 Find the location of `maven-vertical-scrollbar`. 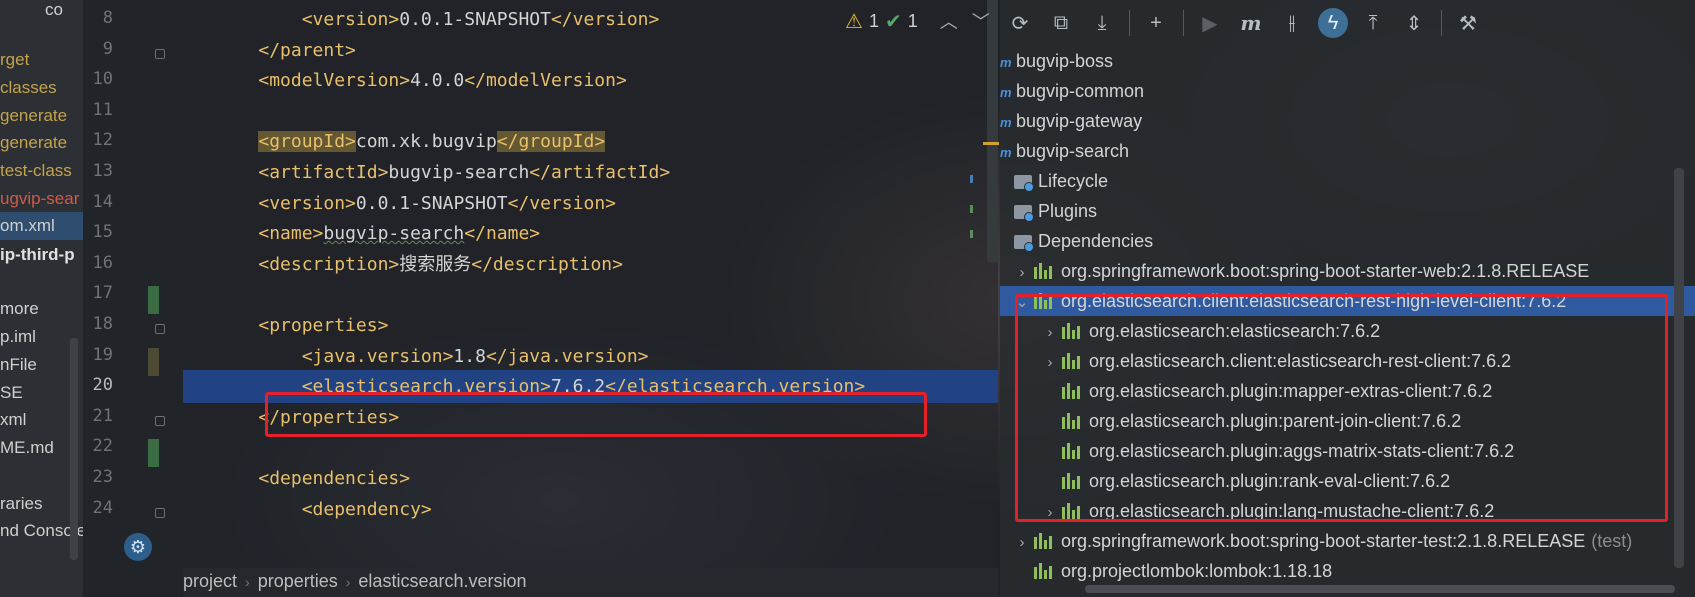

maven-vertical-scrollbar is located at coordinates (1679, 368).